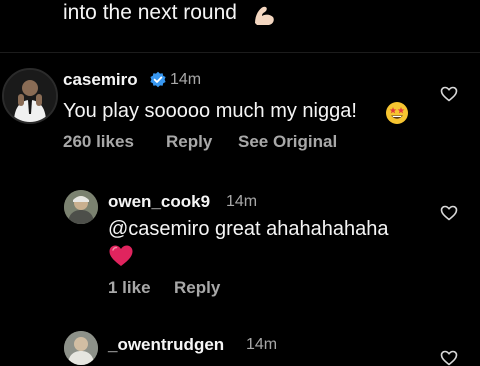 The height and width of the screenshot is (366, 480). What do you see at coordinates (159, 202) in the screenshot?
I see `comment-username: owen_cook9` at bounding box center [159, 202].